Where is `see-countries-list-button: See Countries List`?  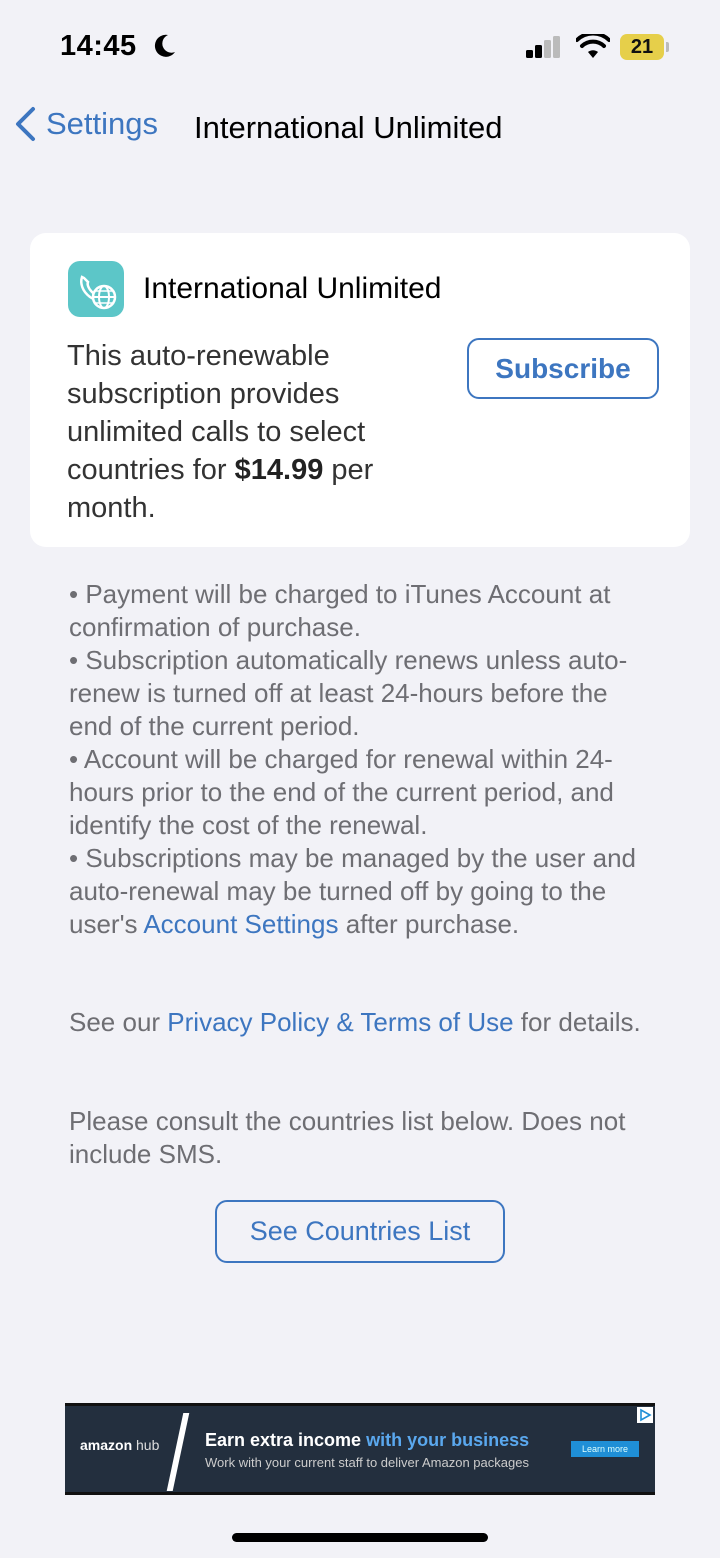 see-countries-list-button: See Countries List is located at coordinates (360, 1231).